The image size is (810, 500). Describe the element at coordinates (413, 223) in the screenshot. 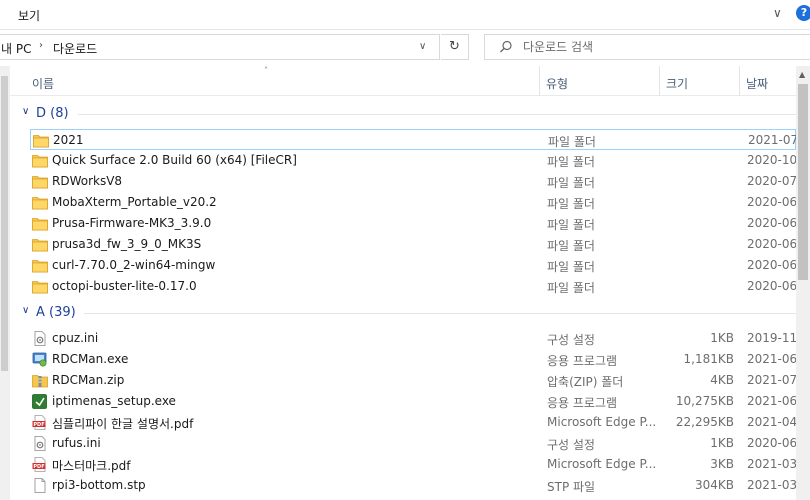

I see `folder-row: Prusa-Firmware-MK3_3.9.0 파일 폴더 2020-06` at that location.